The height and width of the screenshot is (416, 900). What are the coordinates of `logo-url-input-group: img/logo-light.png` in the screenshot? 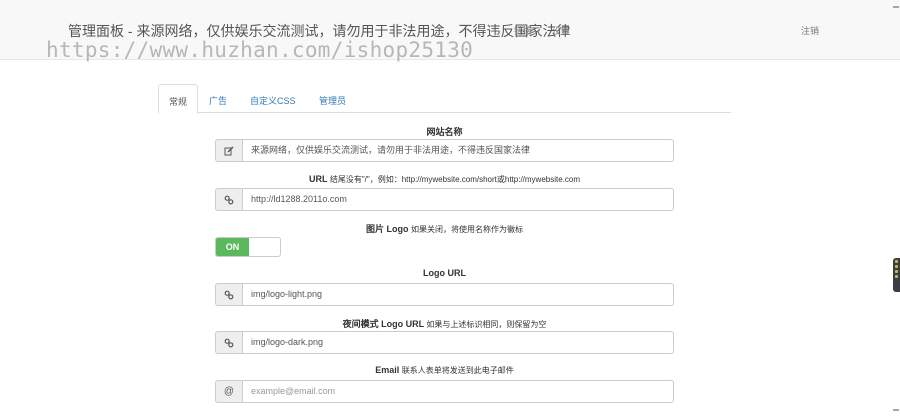 It's located at (444, 294).